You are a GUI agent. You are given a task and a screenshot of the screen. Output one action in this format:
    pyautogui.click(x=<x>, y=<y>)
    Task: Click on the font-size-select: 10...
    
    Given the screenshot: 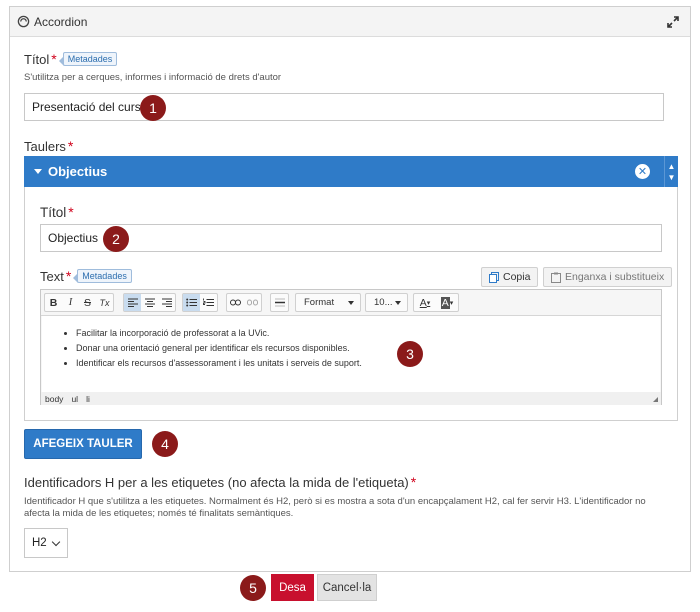 What is the action you would take?
    pyautogui.click(x=386, y=302)
    